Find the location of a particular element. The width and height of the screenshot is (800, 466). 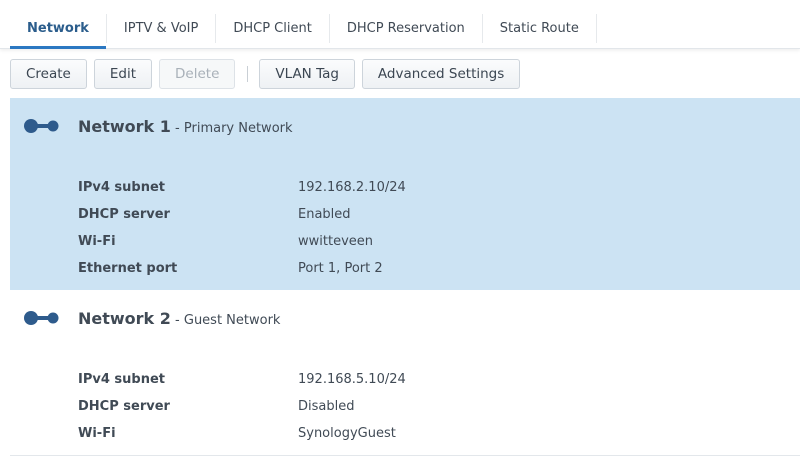

network-title: Network 1 - Primary Network is located at coordinates (185, 126).